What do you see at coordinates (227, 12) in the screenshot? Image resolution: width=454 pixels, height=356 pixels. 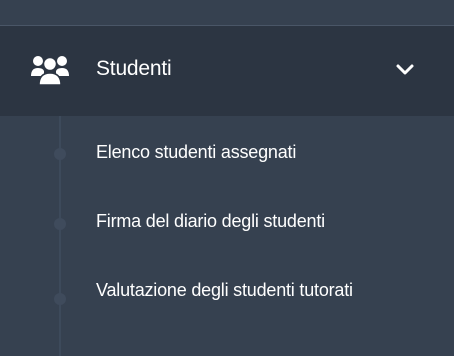 I see `sidebar-top-area` at bounding box center [227, 12].